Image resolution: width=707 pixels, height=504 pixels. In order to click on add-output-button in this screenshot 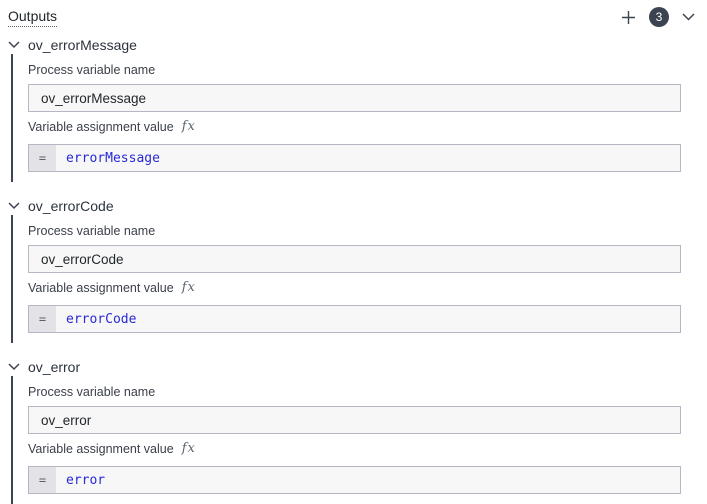, I will do `click(628, 17)`.